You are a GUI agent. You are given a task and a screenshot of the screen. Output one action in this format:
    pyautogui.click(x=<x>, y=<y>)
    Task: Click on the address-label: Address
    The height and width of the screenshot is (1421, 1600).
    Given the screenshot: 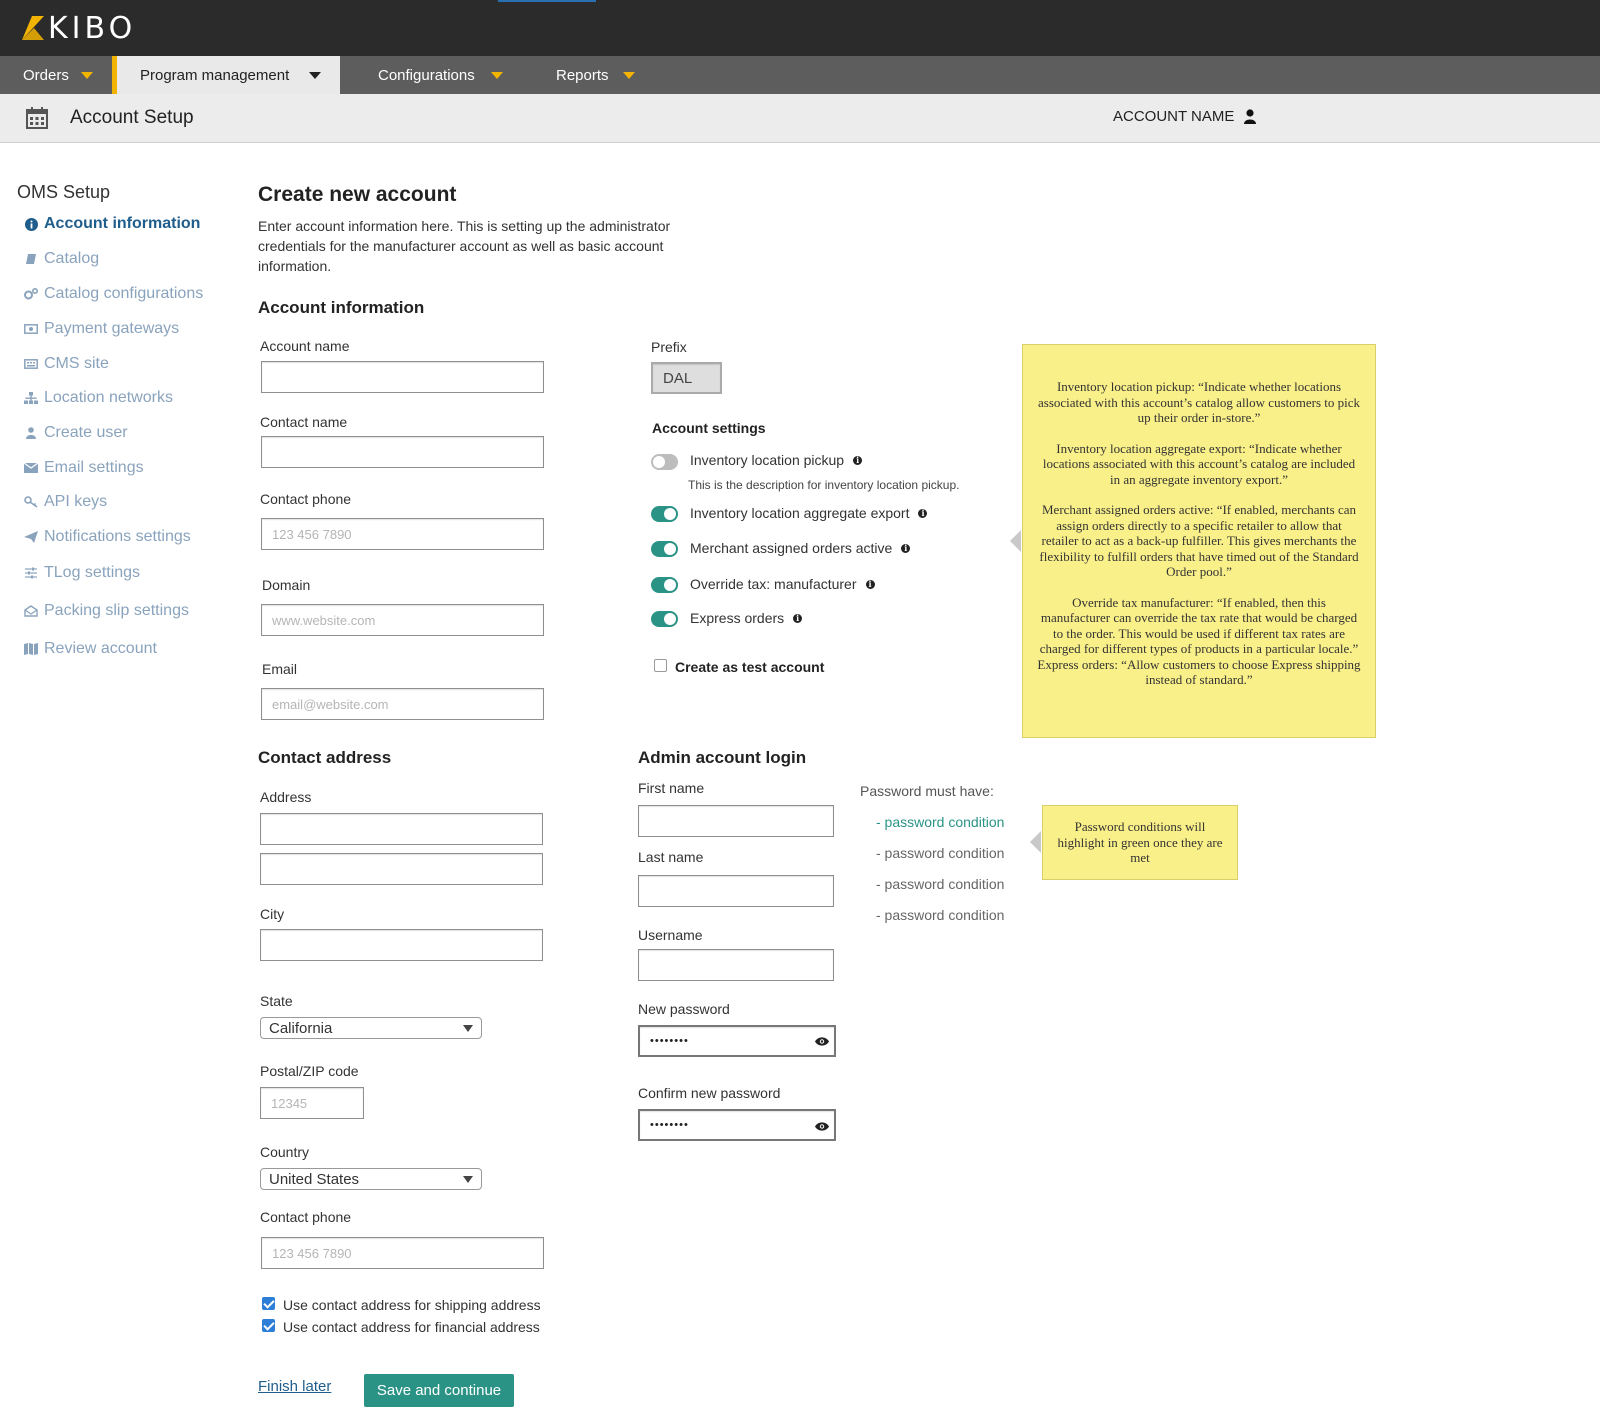 What is the action you would take?
    pyautogui.click(x=286, y=797)
    